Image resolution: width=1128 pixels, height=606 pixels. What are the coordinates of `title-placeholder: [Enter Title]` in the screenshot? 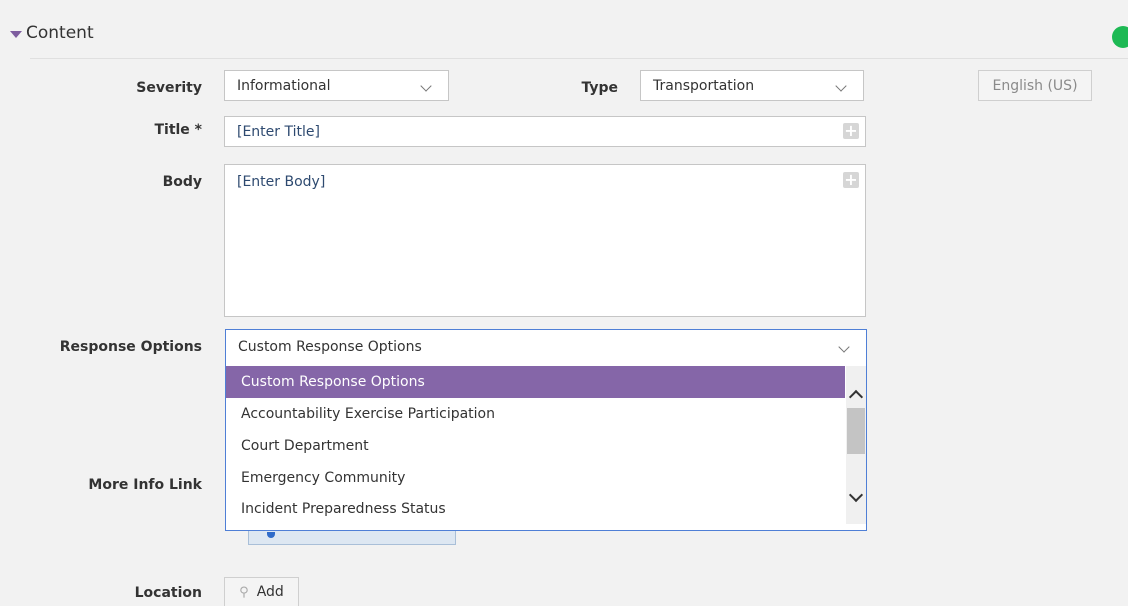 It's located at (278, 131).